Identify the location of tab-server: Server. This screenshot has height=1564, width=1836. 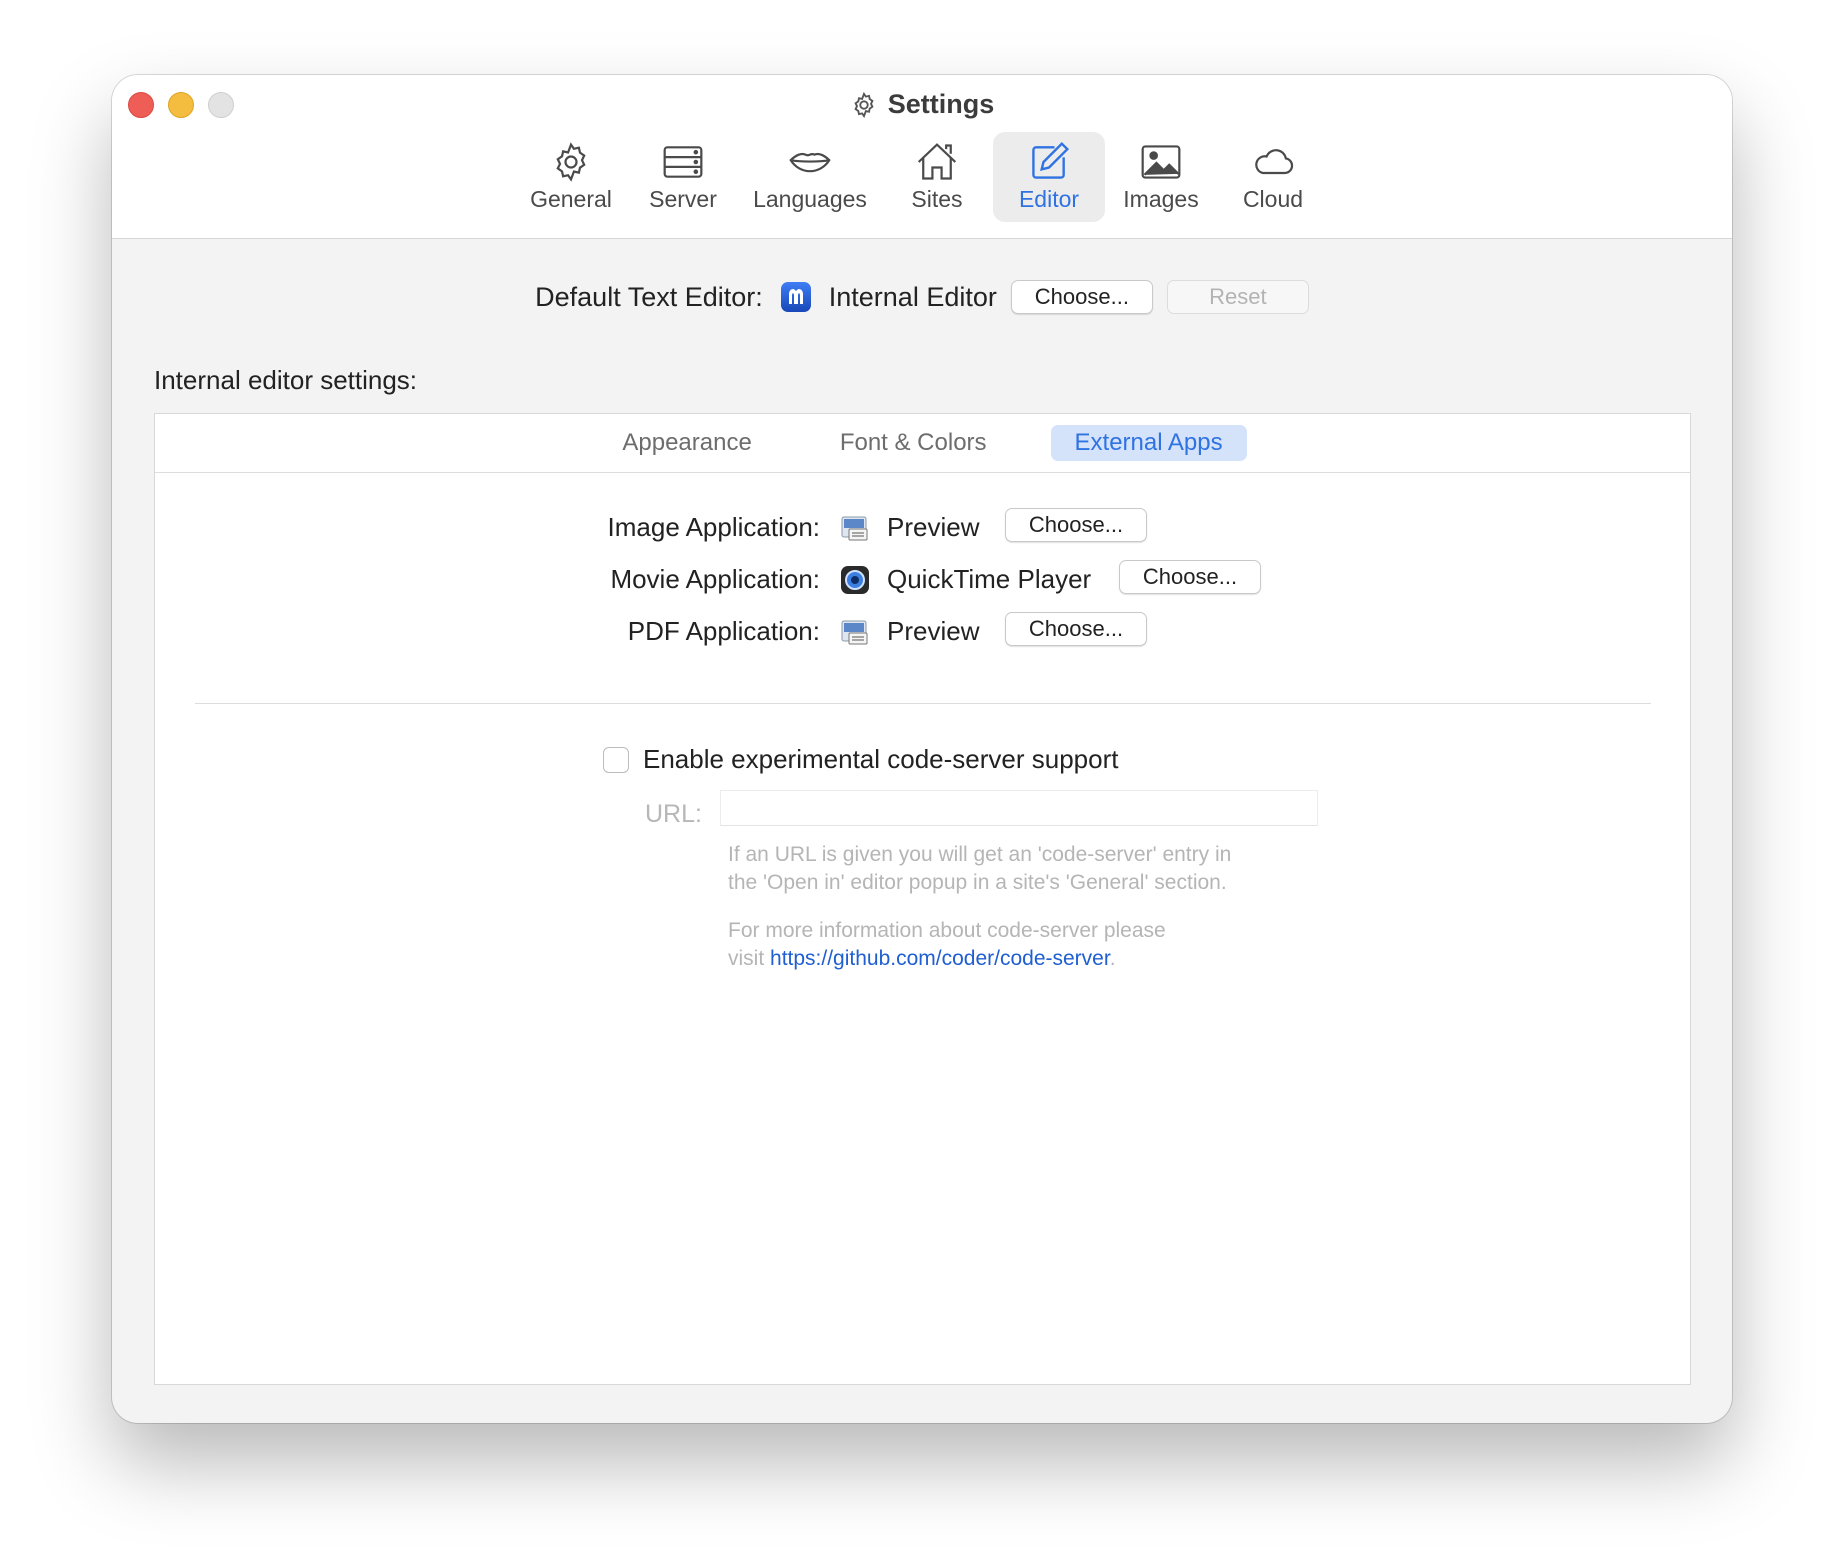
(683, 177).